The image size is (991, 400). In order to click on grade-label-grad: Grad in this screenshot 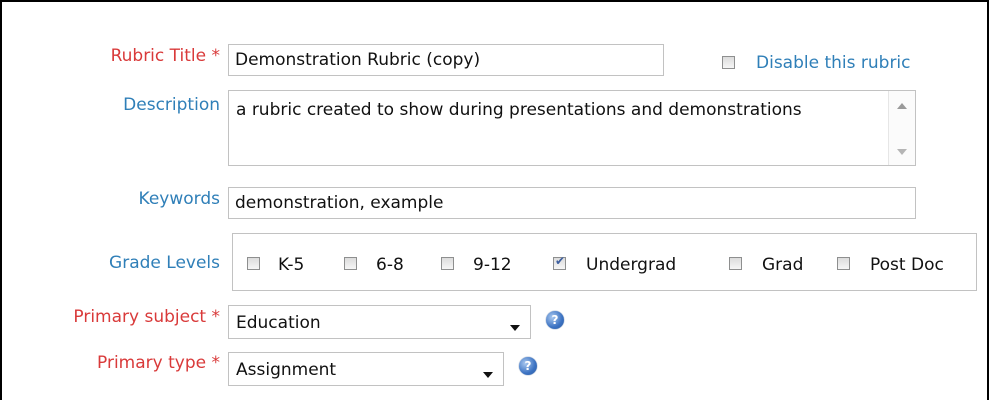, I will do `click(783, 265)`.